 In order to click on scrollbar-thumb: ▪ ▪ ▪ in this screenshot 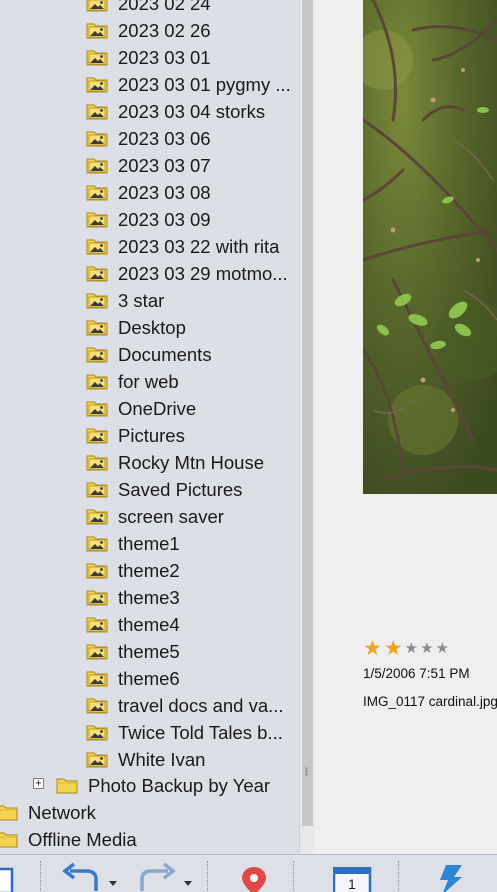, I will do `click(307, 413)`.